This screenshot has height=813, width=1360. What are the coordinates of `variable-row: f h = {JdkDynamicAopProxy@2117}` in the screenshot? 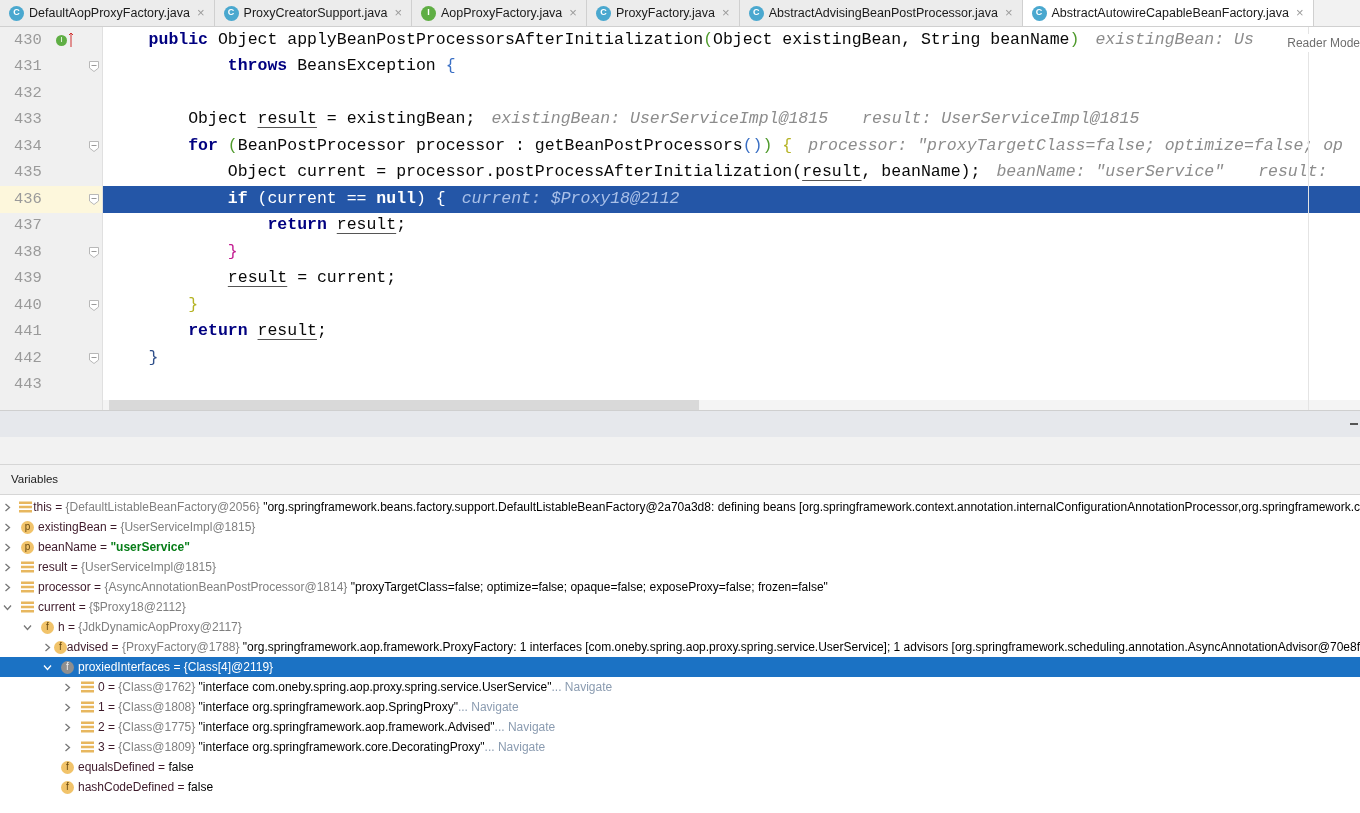 It's located at (680, 627).